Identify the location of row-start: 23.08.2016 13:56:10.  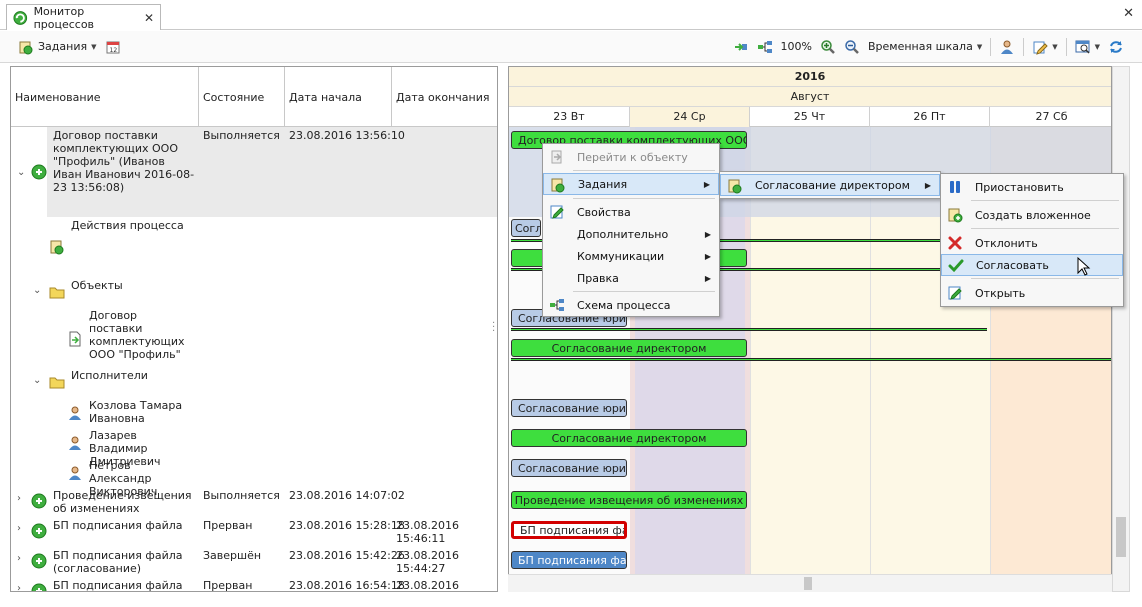
(347, 135).